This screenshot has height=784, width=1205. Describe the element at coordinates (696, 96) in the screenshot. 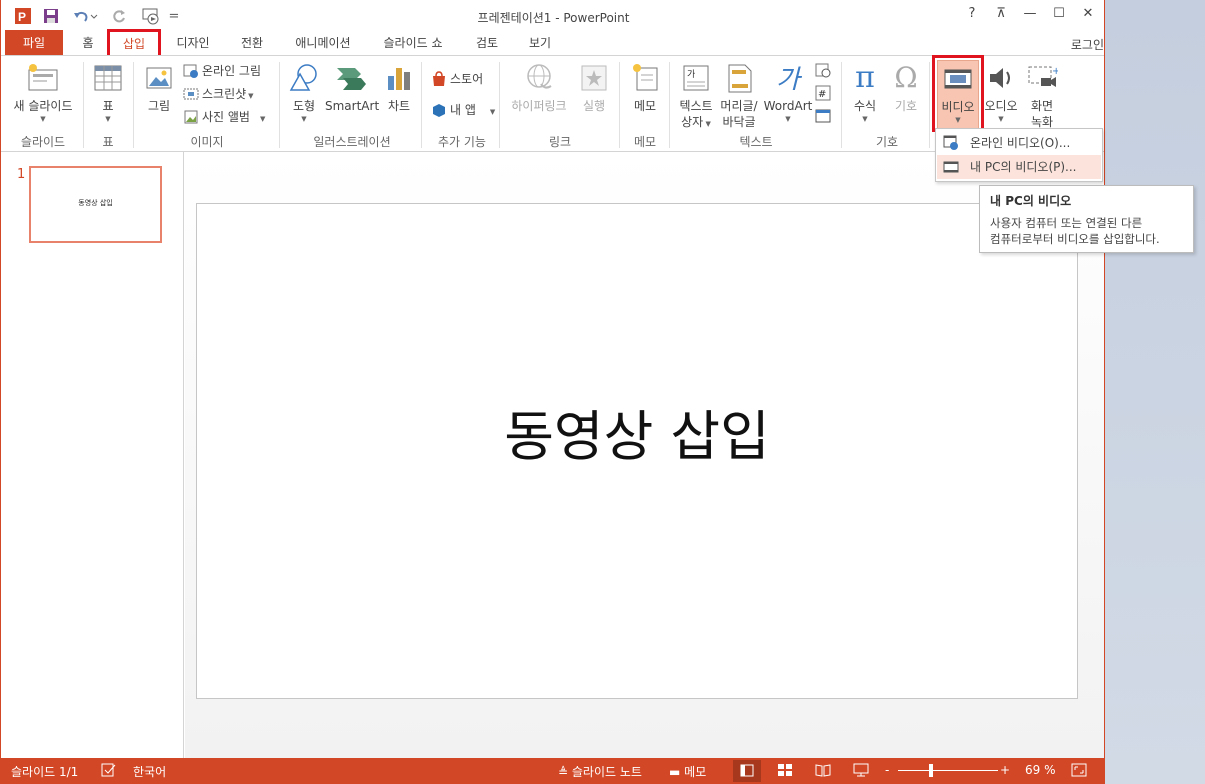

I see `textbox-button: 가 텍스트 상자 ▼` at that location.